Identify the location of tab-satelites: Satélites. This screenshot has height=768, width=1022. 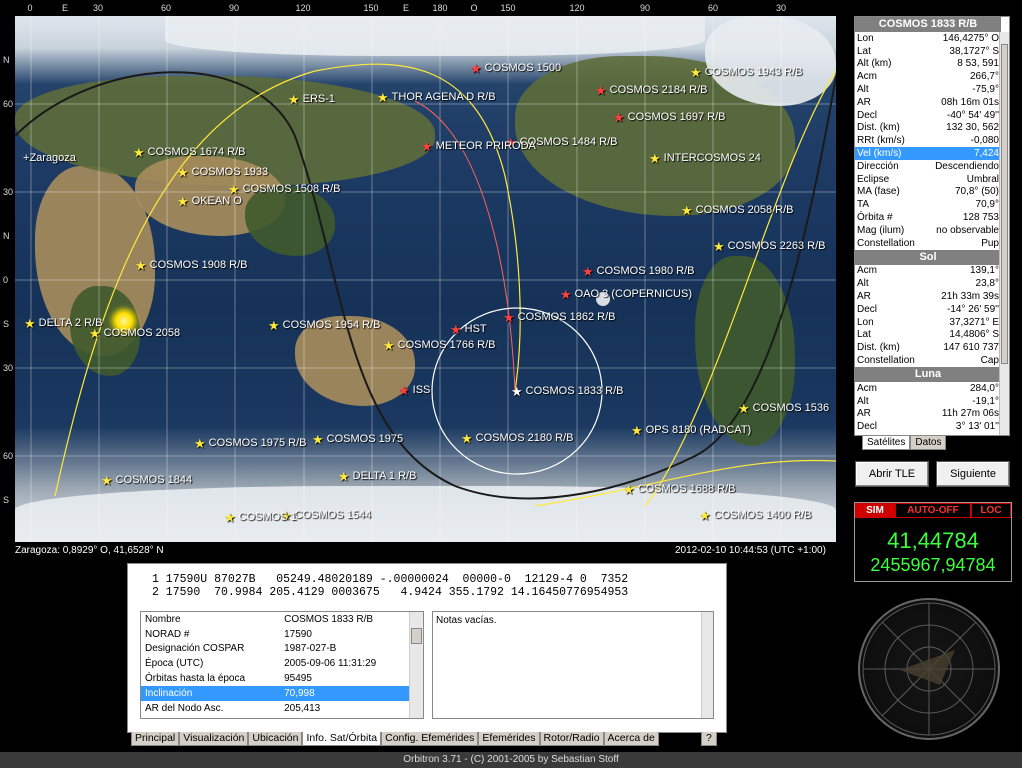
(886, 443).